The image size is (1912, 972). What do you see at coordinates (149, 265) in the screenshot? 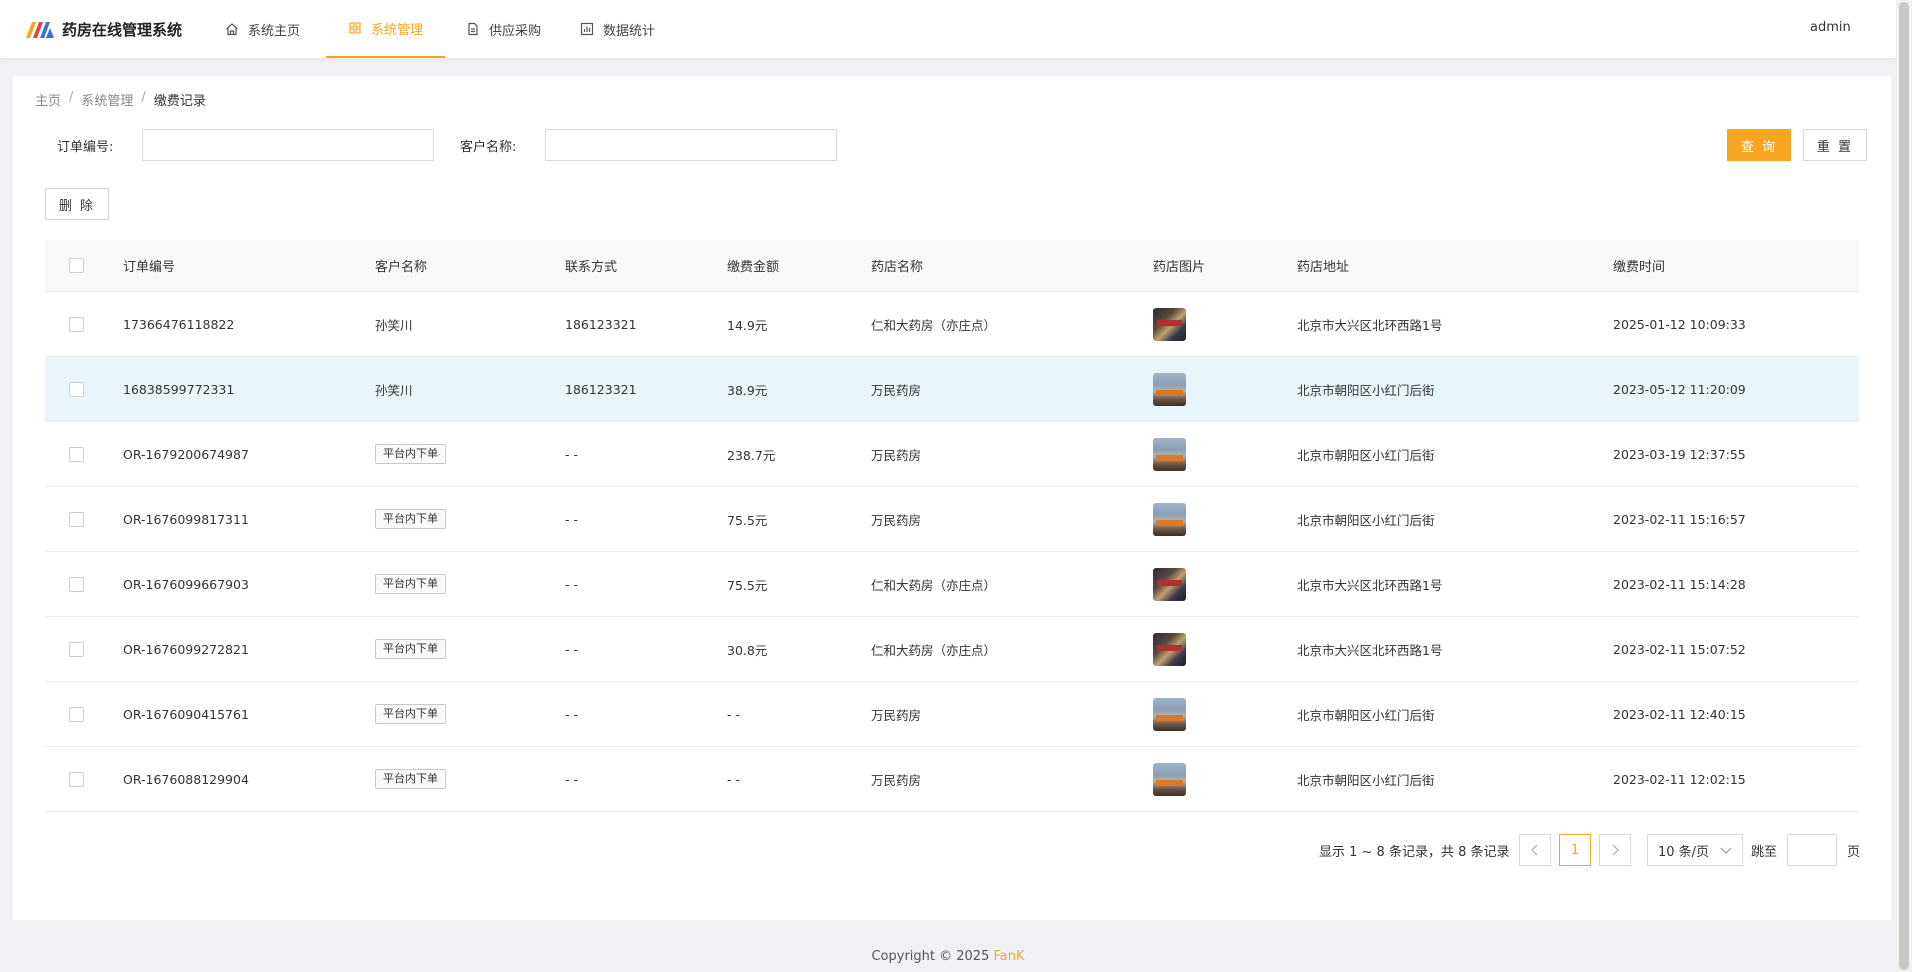
I see `column-header: 订单编号` at bounding box center [149, 265].